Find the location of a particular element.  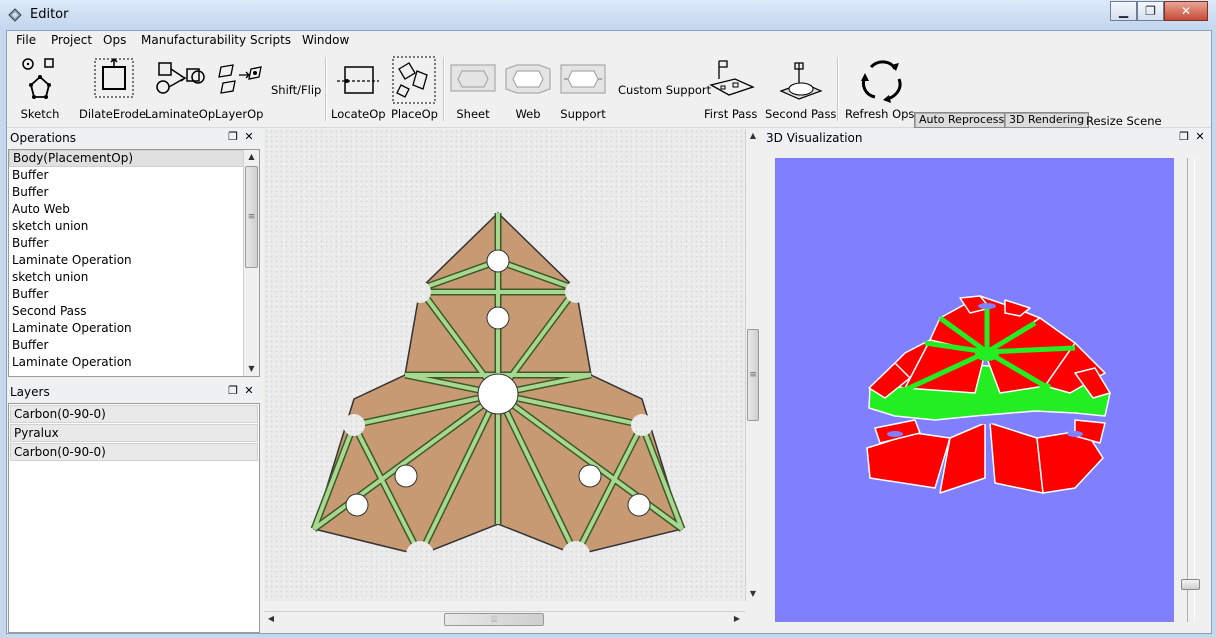

second-pass-label: Second Pass is located at coordinates (801, 114).